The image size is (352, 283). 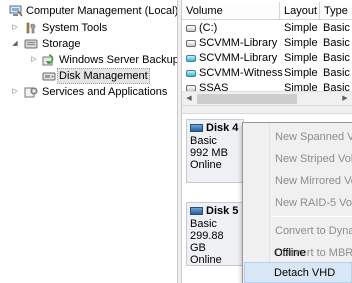 What do you see at coordinates (105, 92) in the screenshot?
I see `tree-label: Services and Applications` at bounding box center [105, 92].